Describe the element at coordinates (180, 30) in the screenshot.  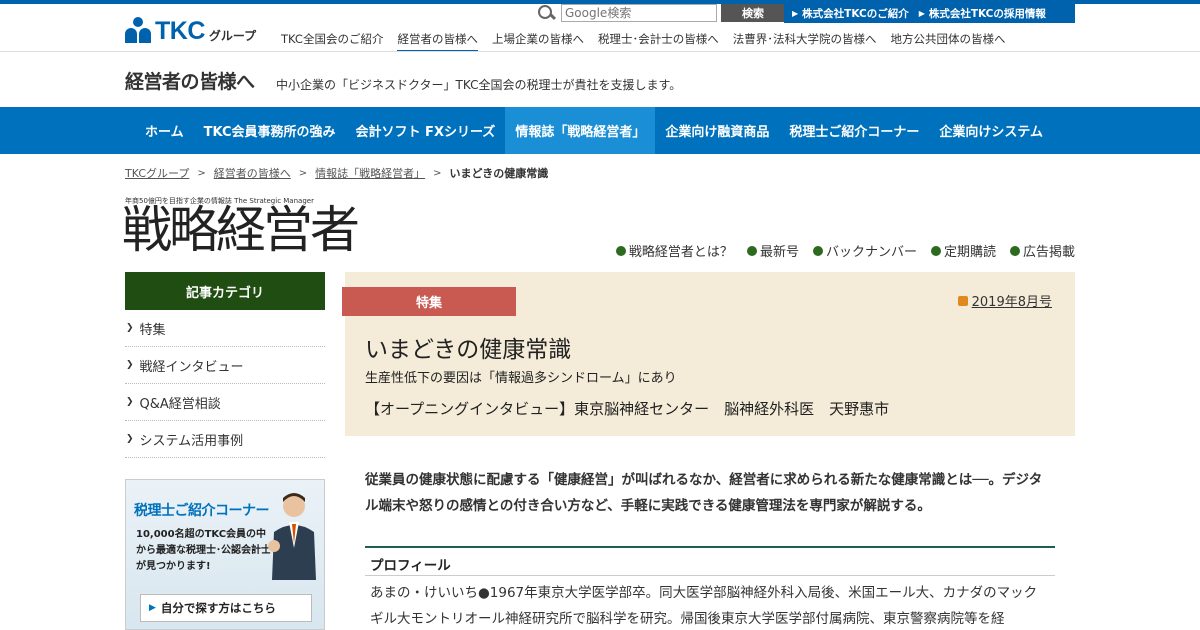
I see `logo-text: TKC` at that location.